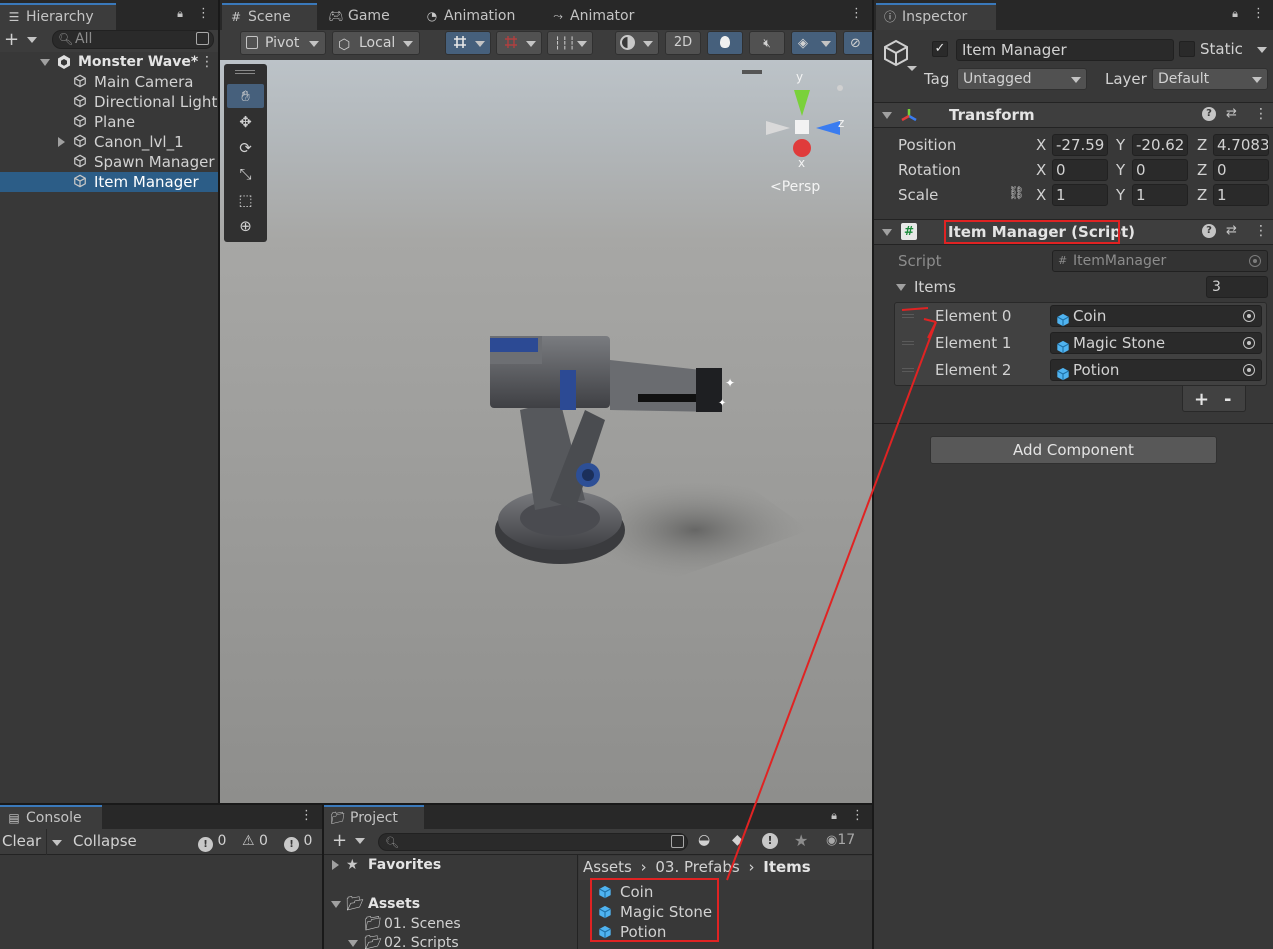 This screenshot has height=949, width=1273. I want to click on tab-inspector: ⓘ Inspector, so click(936, 16).